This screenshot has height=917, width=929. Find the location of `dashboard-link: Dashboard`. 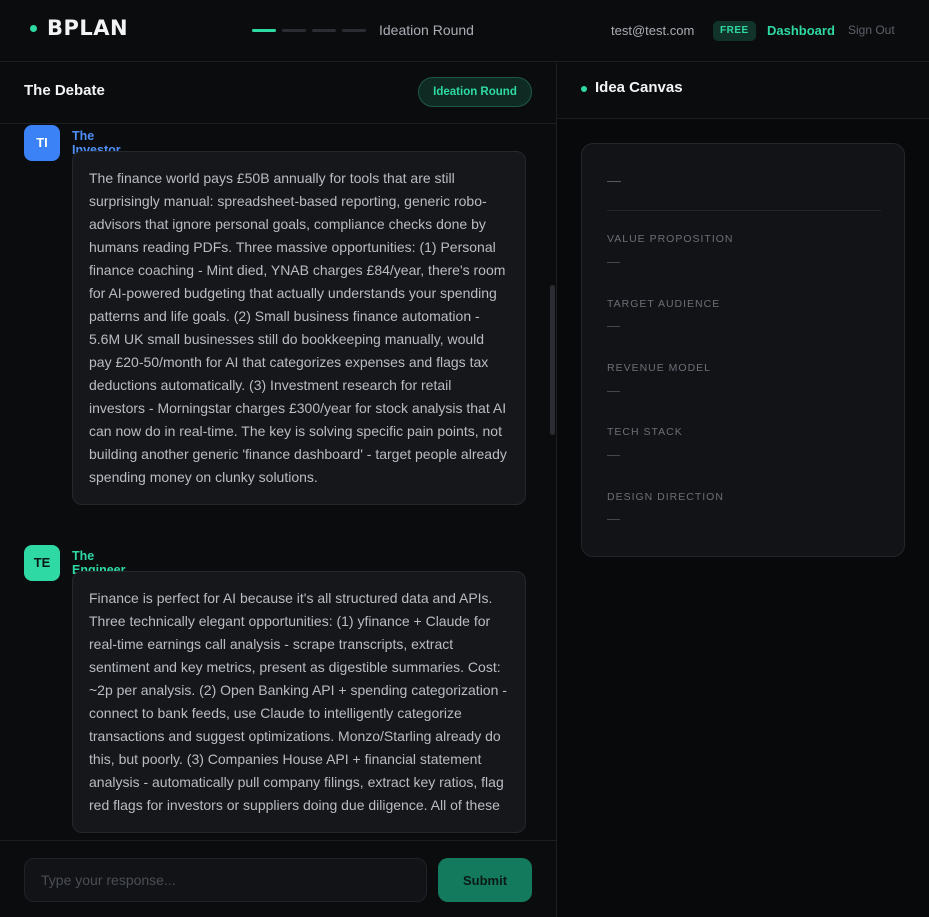

dashboard-link: Dashboard is located at coordinates (801, 30).